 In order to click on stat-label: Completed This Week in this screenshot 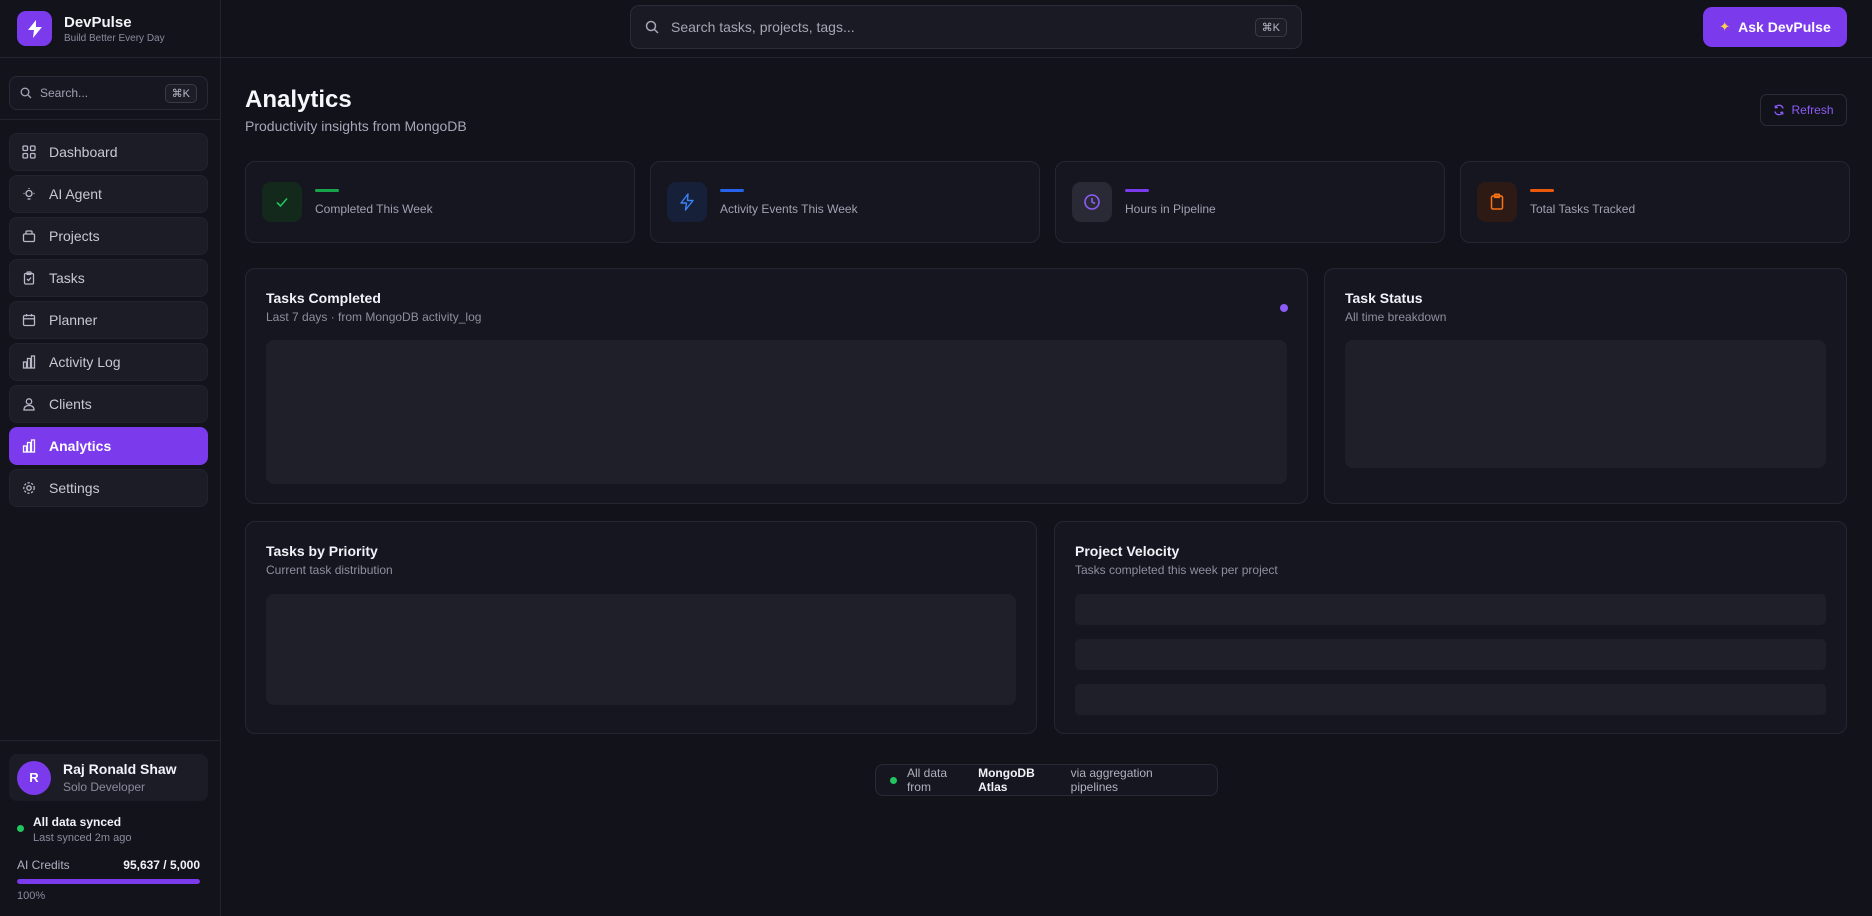, I will do `click(374, 208)`.